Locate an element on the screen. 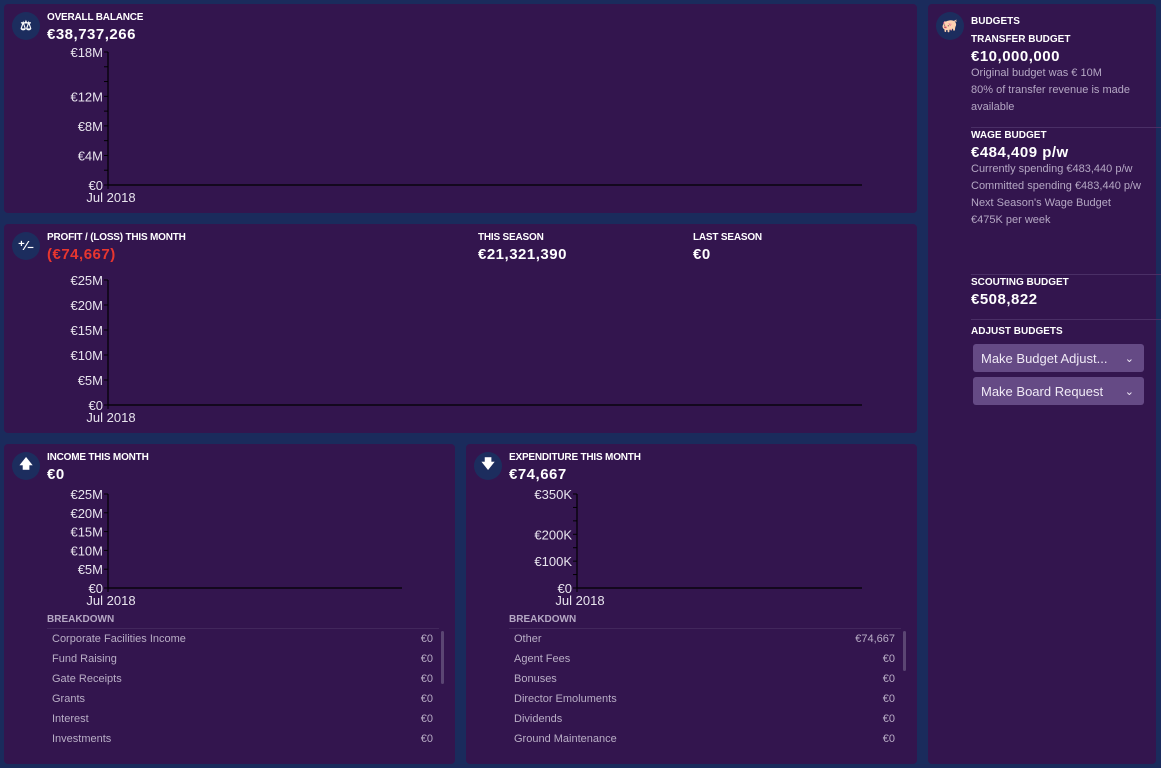 The width and height of the screenshot is (1161, 768). y-tick-label: €8M is located at coordinates (90, 126).